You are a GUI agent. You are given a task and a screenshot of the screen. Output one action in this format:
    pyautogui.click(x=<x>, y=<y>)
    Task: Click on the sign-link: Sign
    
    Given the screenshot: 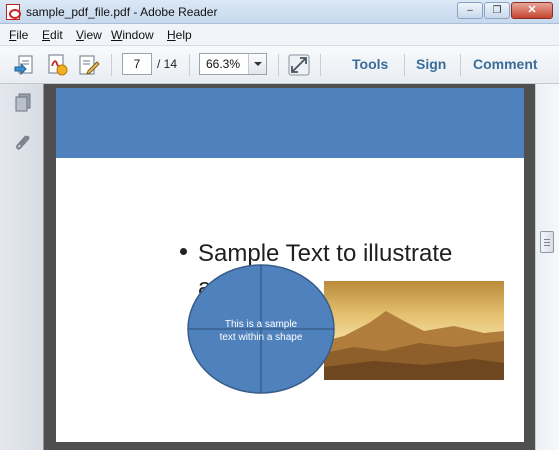 What is the action you would take?
    pyautogui.click(x=431, y=64)
    